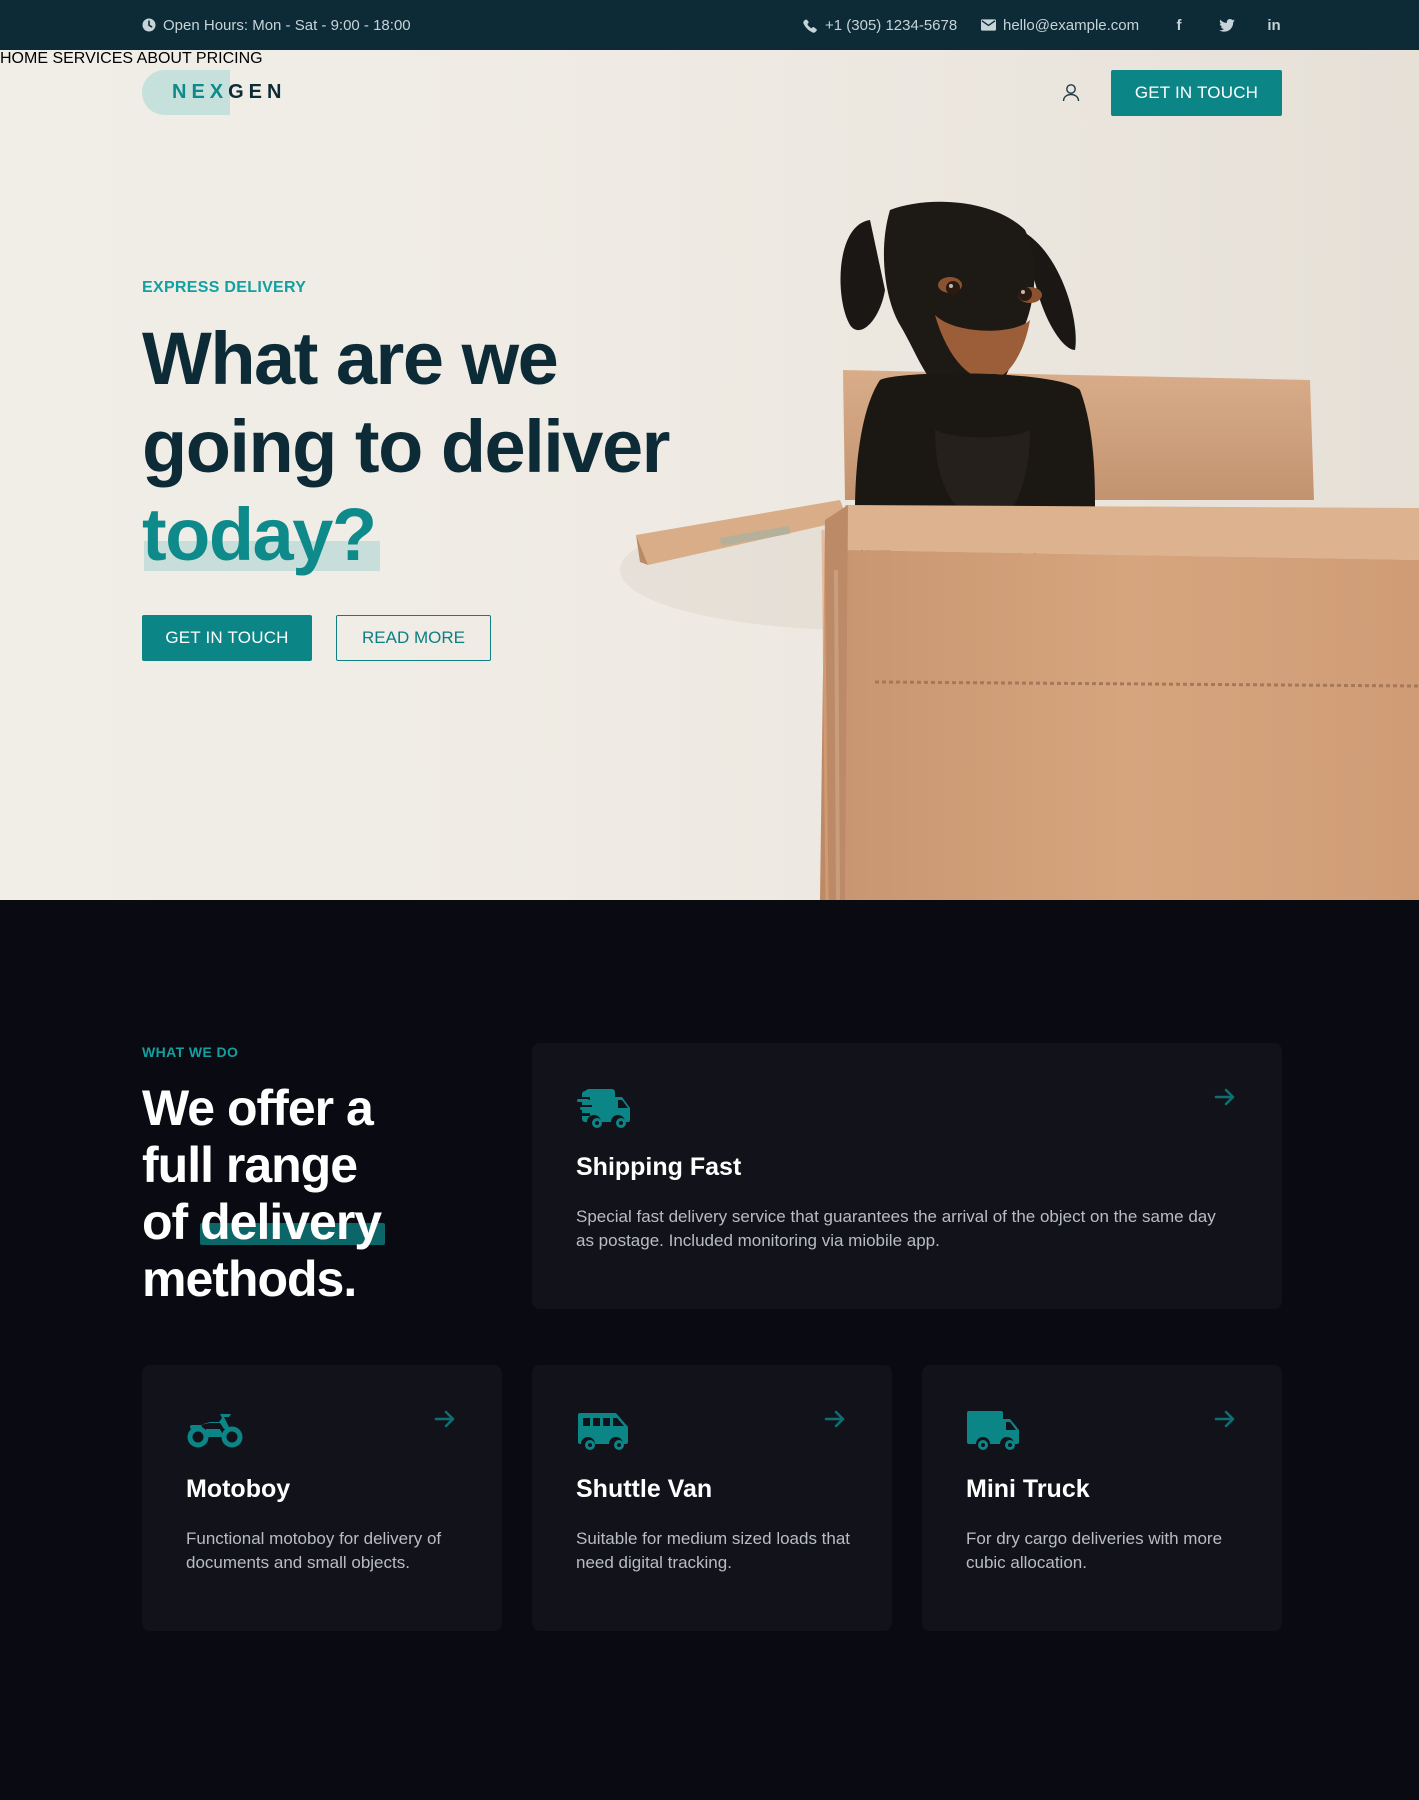 This screenshot has width=1419, height=1800. Describe the element at coordinates (1071, 25) in the screenshot. I see `email-text: hello@example.com` at that location.